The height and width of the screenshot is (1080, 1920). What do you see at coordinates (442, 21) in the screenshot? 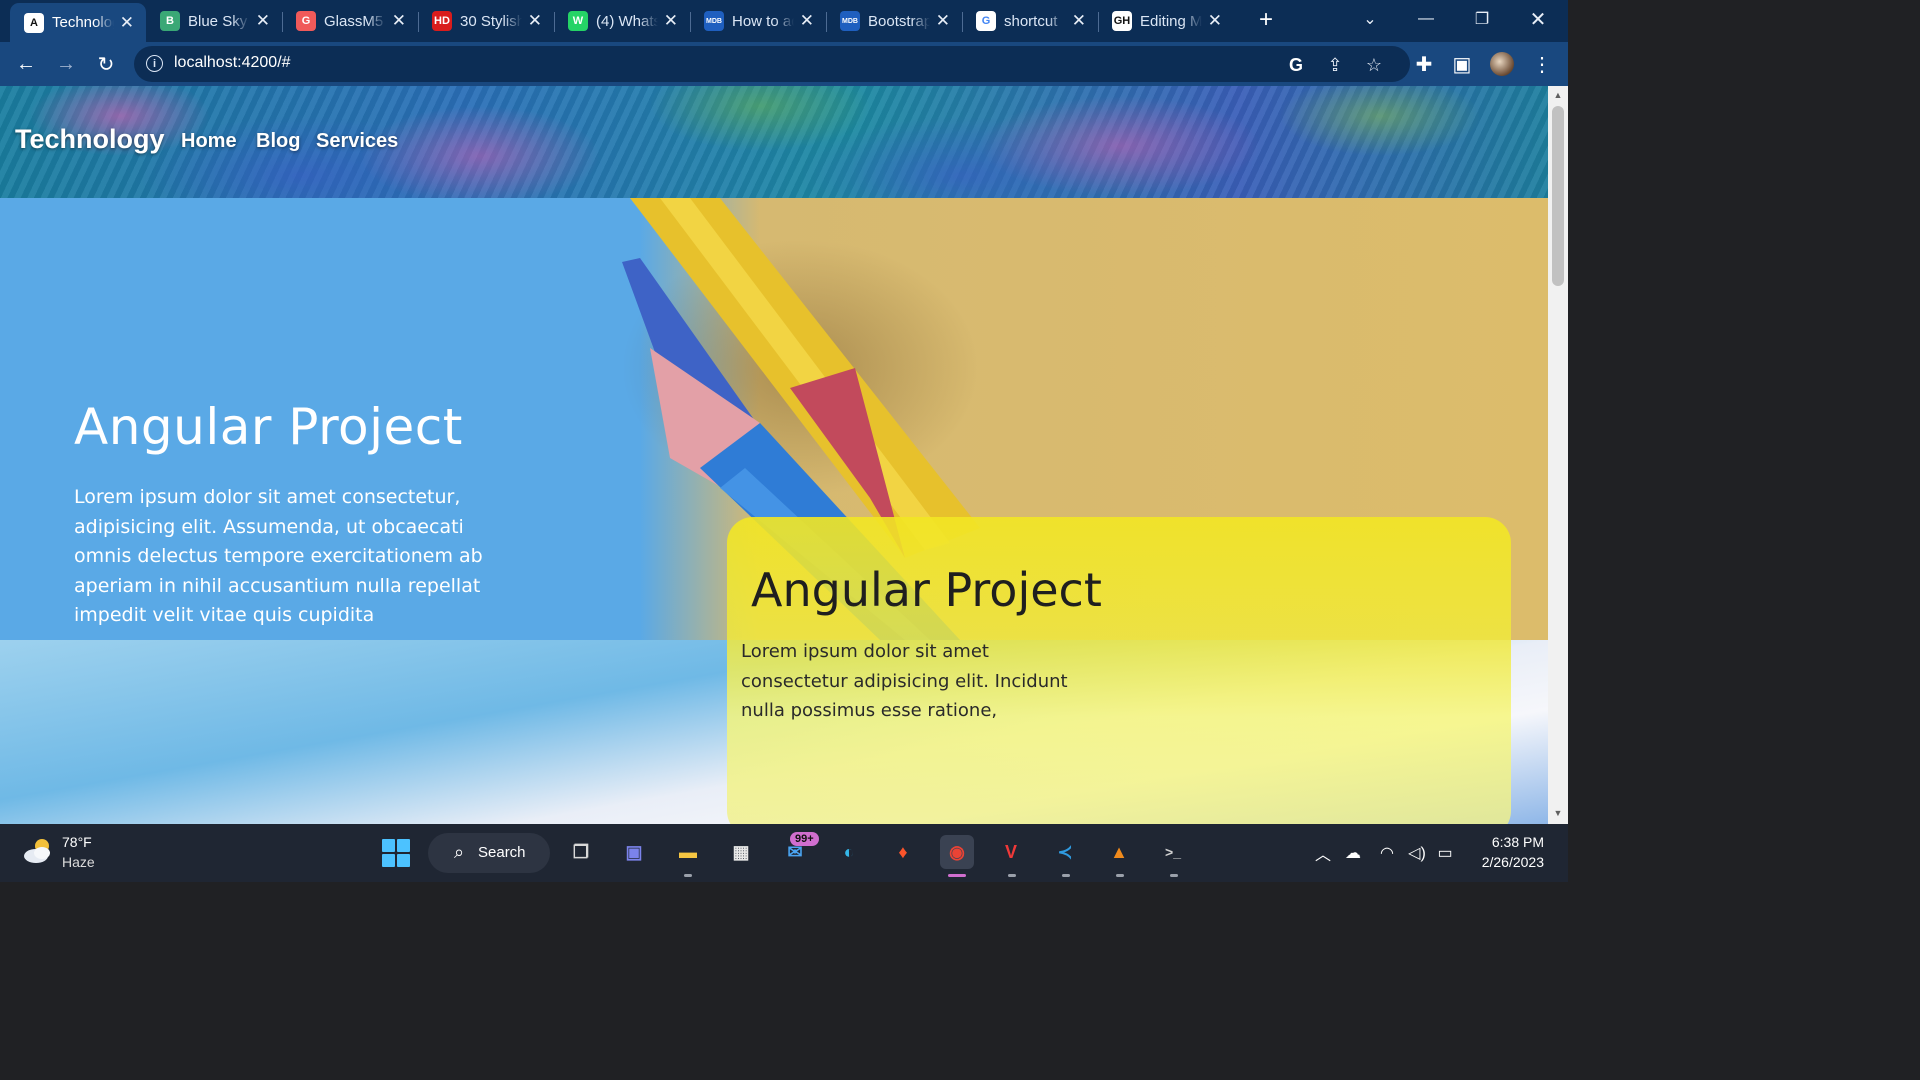
I see `tab-favicon-icon: HD` at bounding box center [442, 21].